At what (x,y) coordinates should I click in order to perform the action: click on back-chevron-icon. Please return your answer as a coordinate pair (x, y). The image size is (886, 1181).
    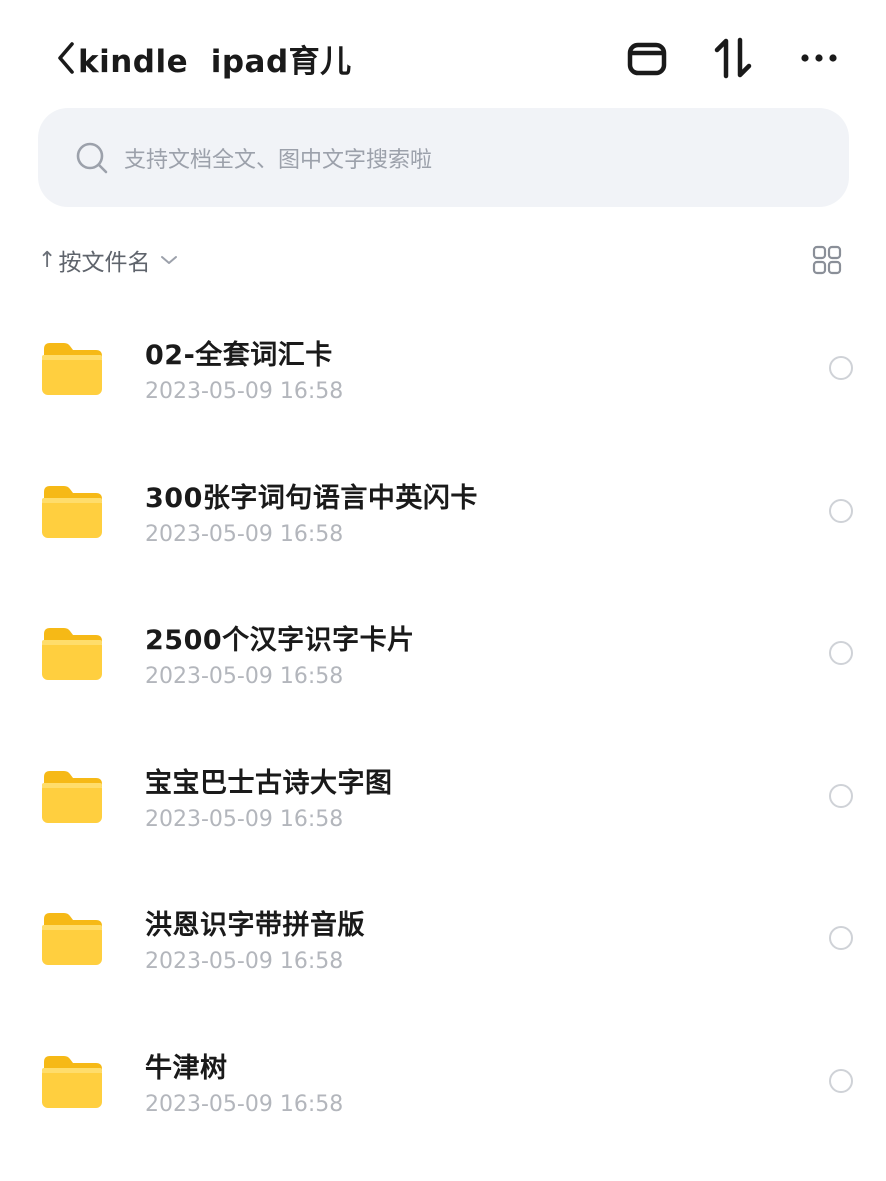
    Looking at the image, I should click on (66, 58).